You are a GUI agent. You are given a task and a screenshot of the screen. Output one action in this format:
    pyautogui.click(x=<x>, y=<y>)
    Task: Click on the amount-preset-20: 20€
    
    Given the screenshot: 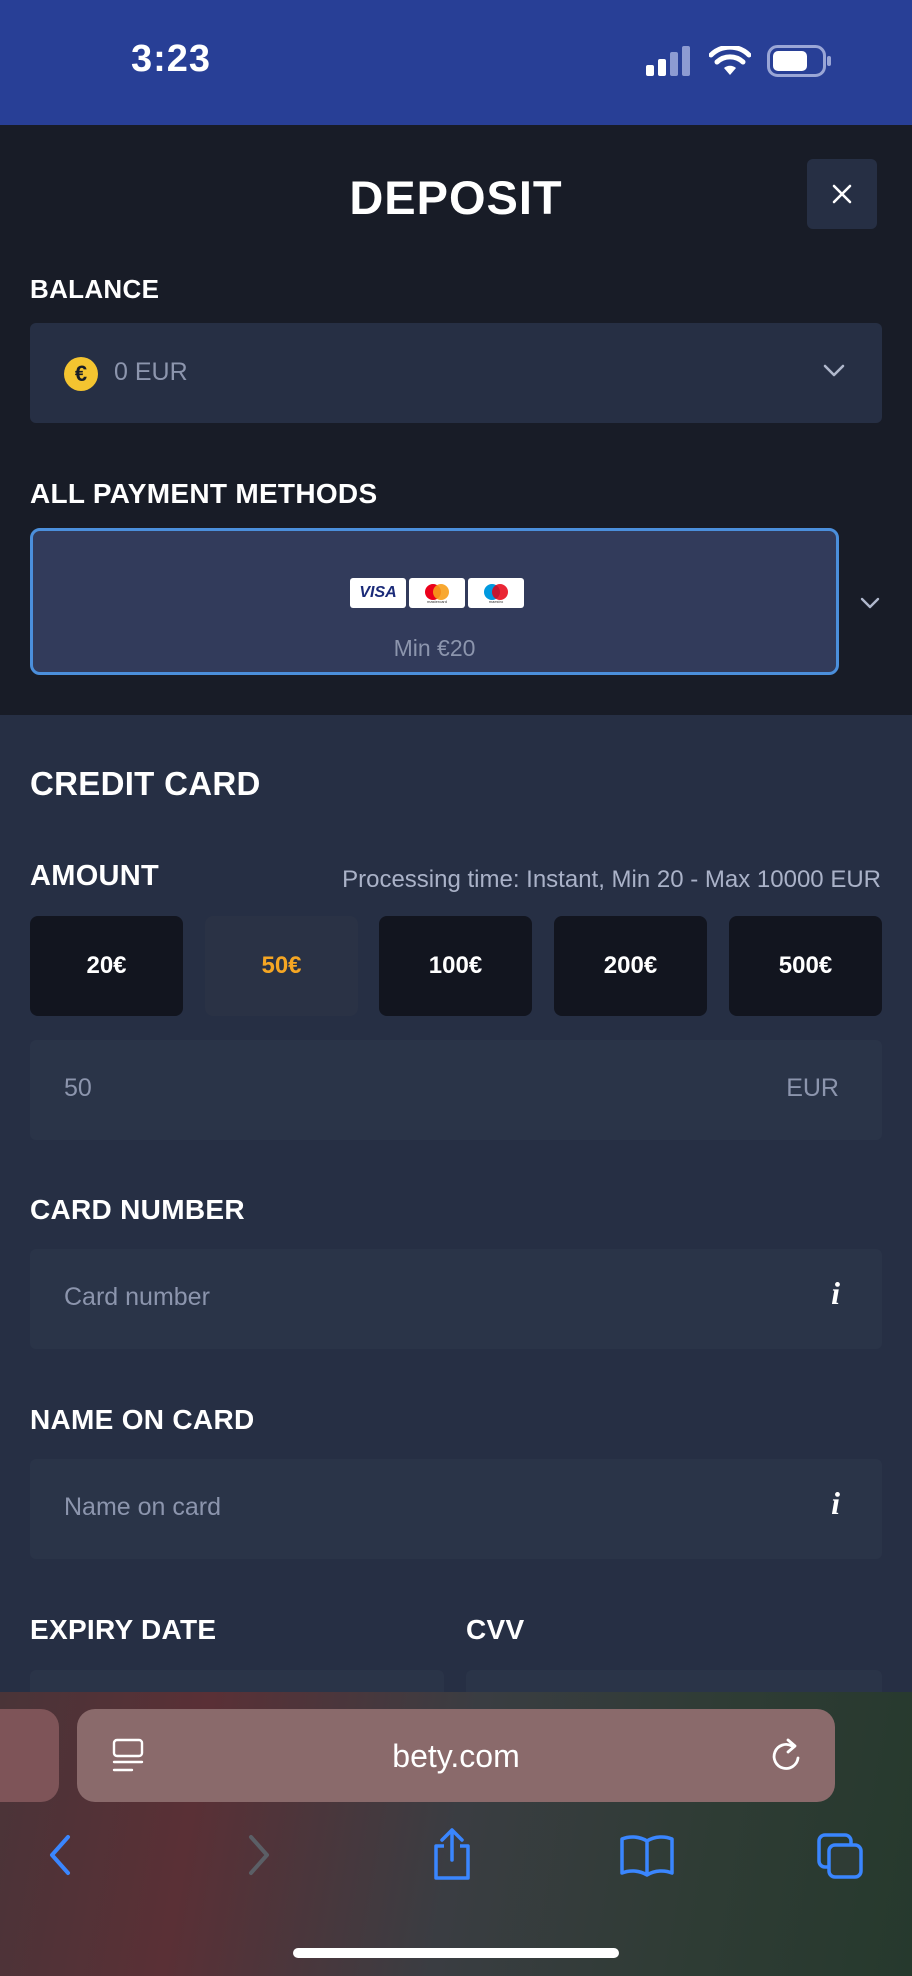 What is the action you would take?
    pyautogui.click(x=106, y=966)
    